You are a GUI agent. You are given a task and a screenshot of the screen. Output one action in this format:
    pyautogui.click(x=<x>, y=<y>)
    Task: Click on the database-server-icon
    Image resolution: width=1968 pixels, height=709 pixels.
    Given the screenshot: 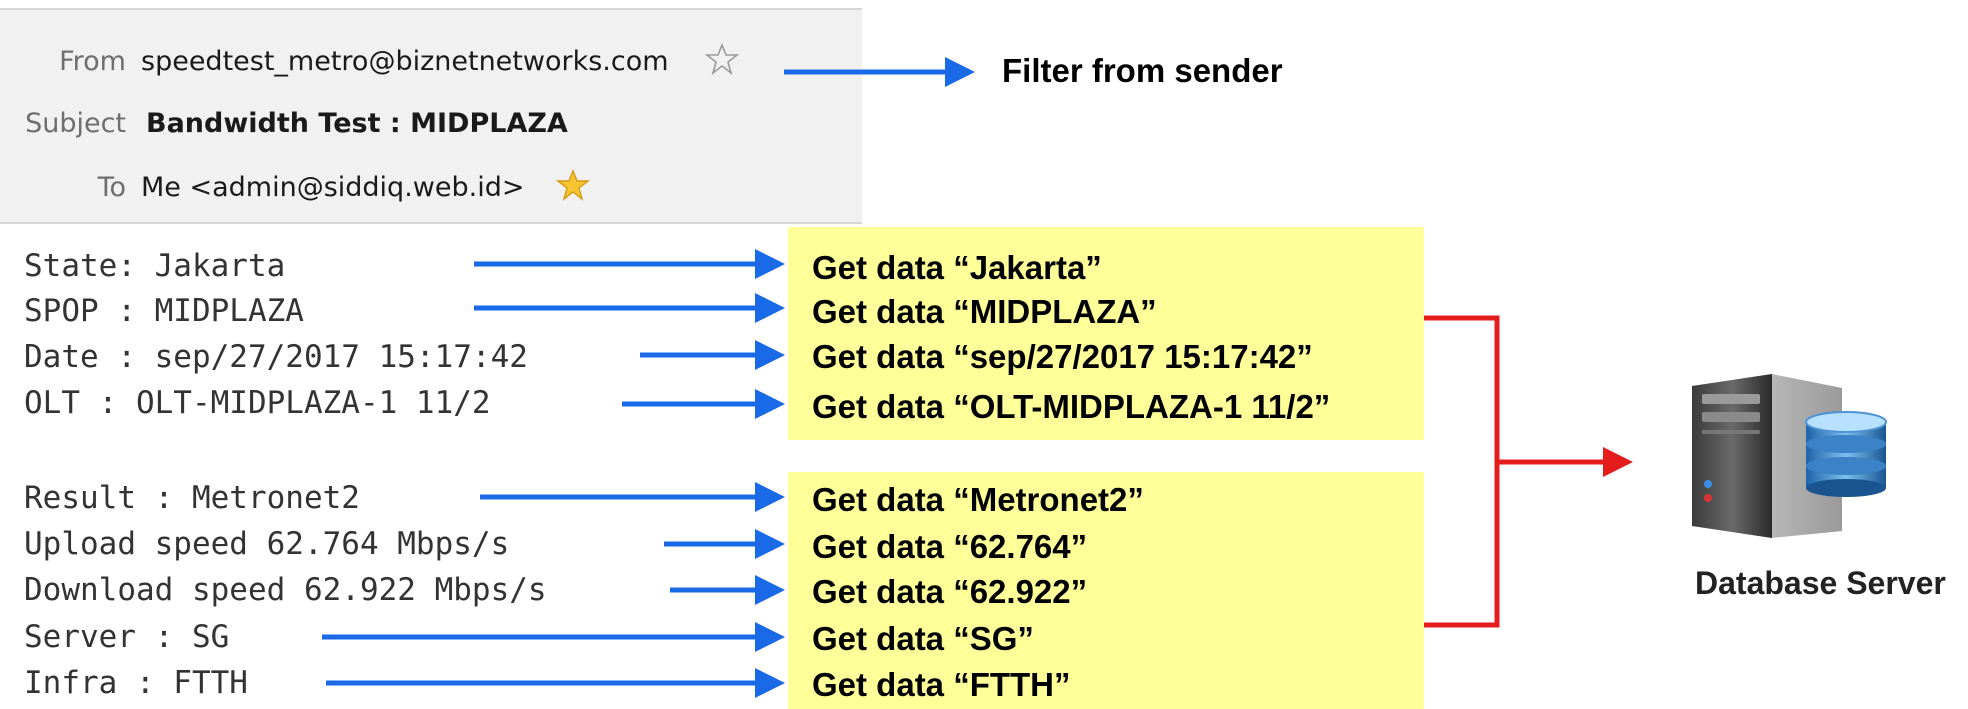 What is the action you would take?
    pyautogui.click(x=1812, y=453)
    